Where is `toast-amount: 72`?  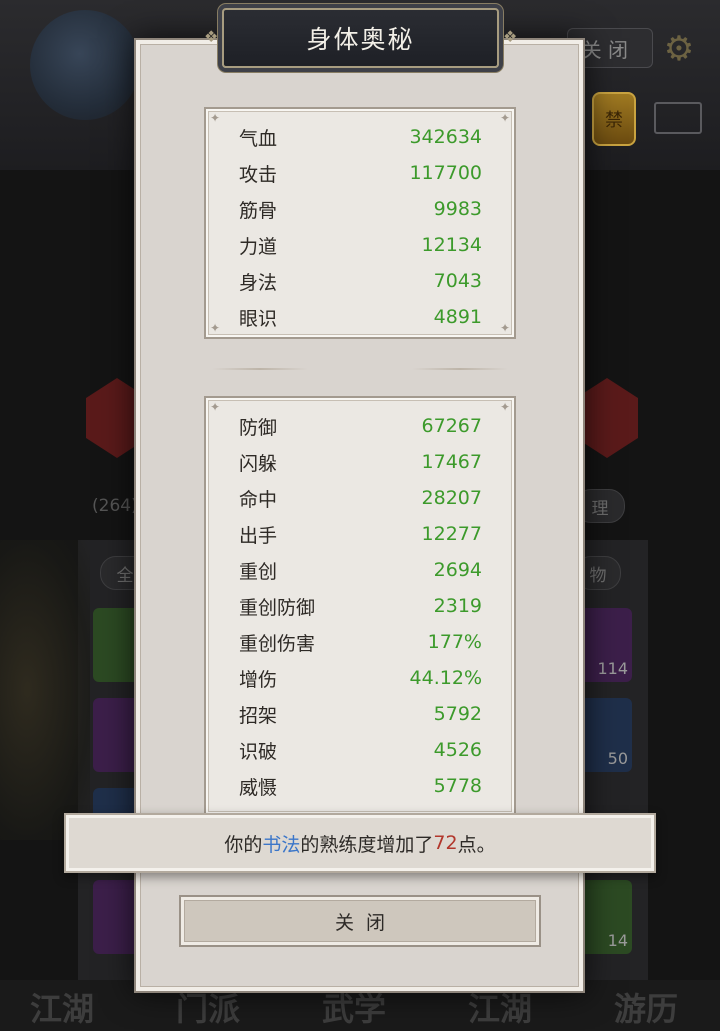 toast-amount: 72 is located at coordinates (445, 843).